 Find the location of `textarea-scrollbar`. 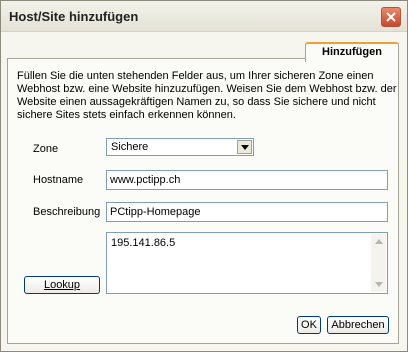

textarea-scrollbar is located at coordinates (378, 263).